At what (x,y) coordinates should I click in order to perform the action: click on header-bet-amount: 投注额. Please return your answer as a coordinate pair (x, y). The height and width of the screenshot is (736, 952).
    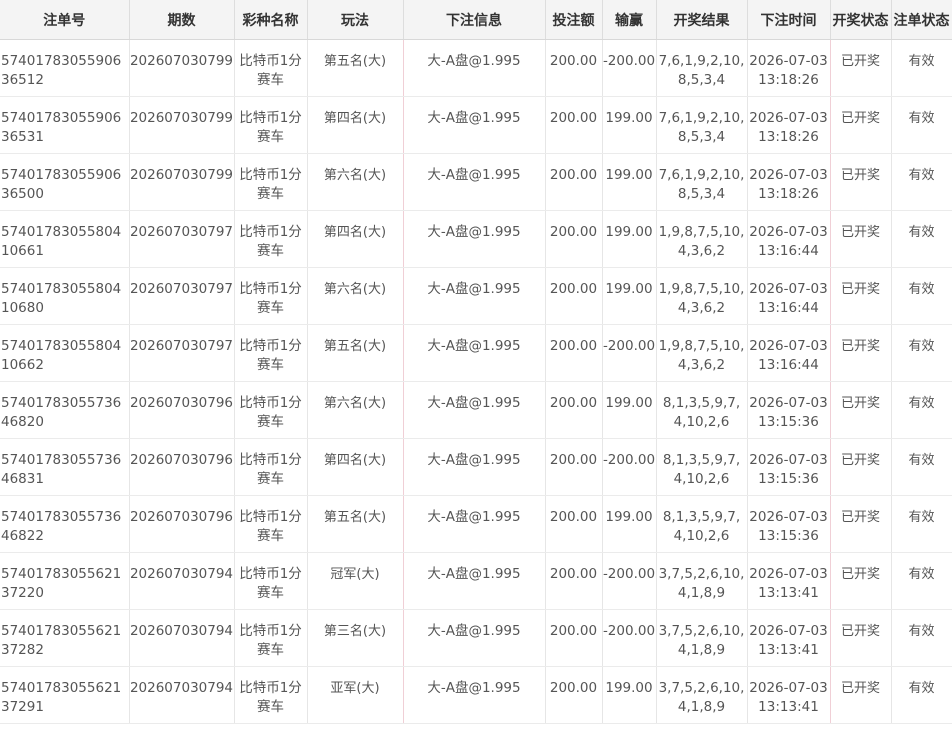
    Looking at the image, I should click on (574, 20).